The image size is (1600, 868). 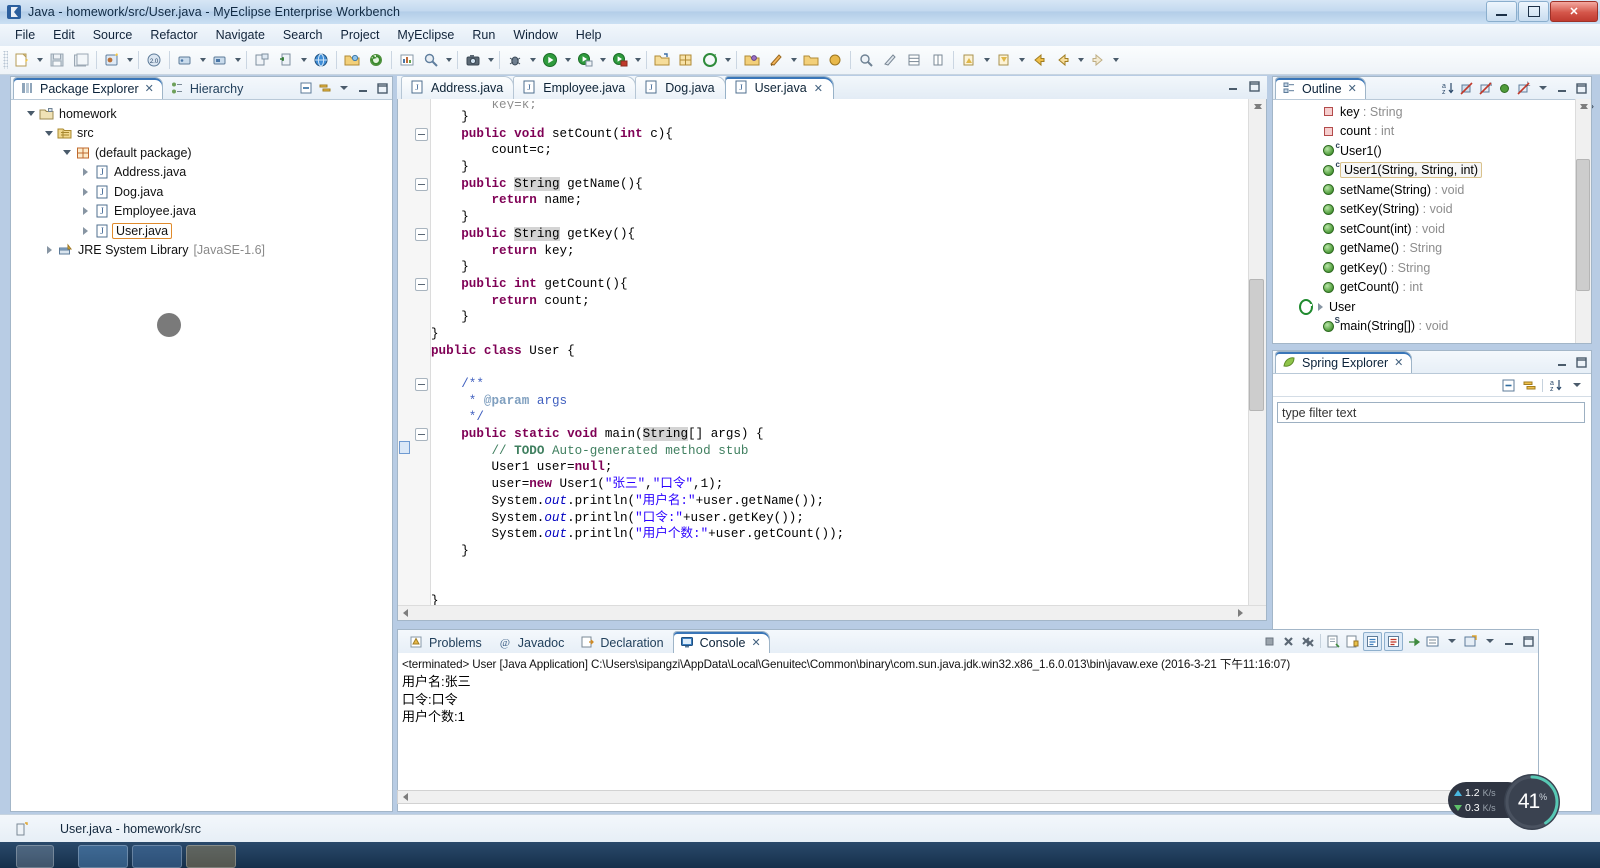 I want to click on editor-vertical-scrollbar, so click(x=1257, y=352).